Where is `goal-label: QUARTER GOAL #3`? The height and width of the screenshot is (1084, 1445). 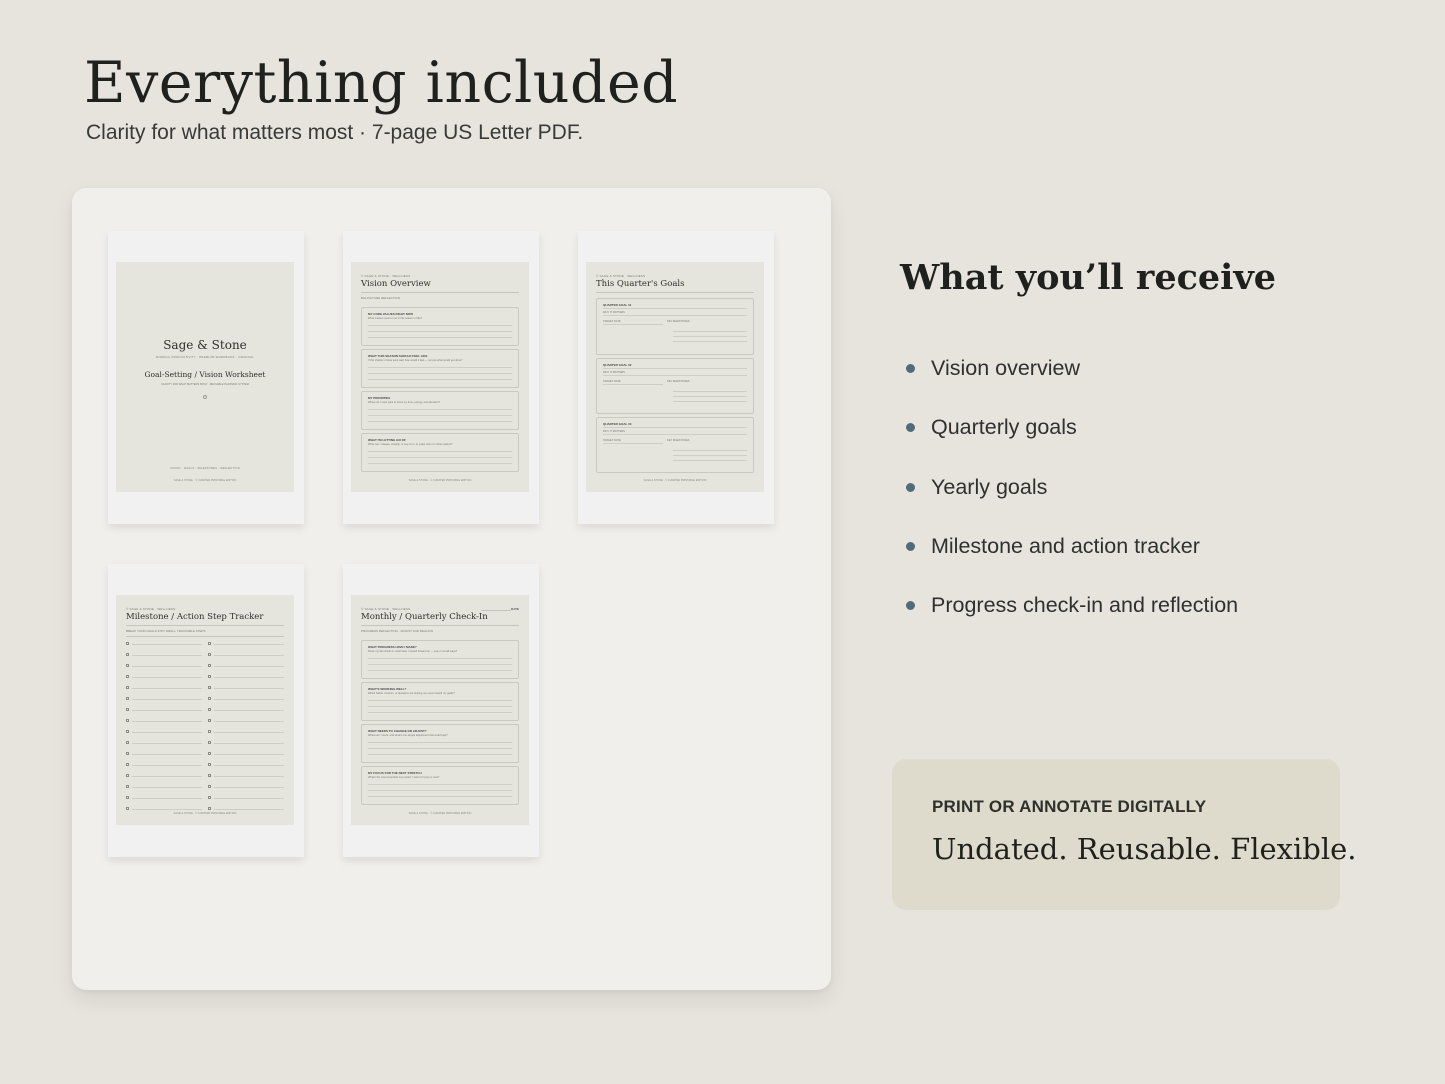 goal-label: QUARTER GOAL #3 is located at coordinates (617, 424).